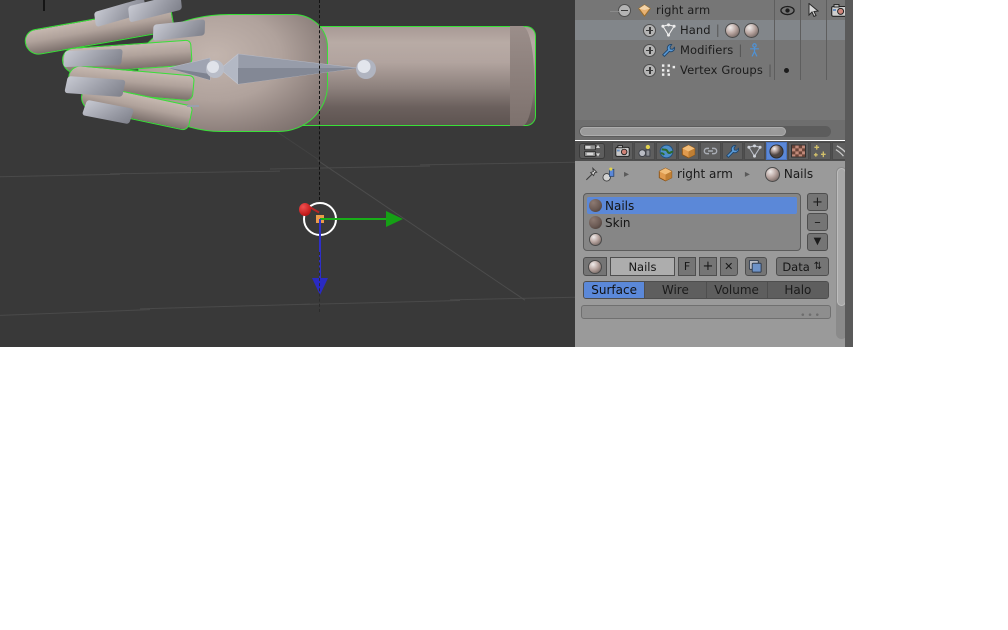  I want to click on translate-manipulator, so click(356, 156).